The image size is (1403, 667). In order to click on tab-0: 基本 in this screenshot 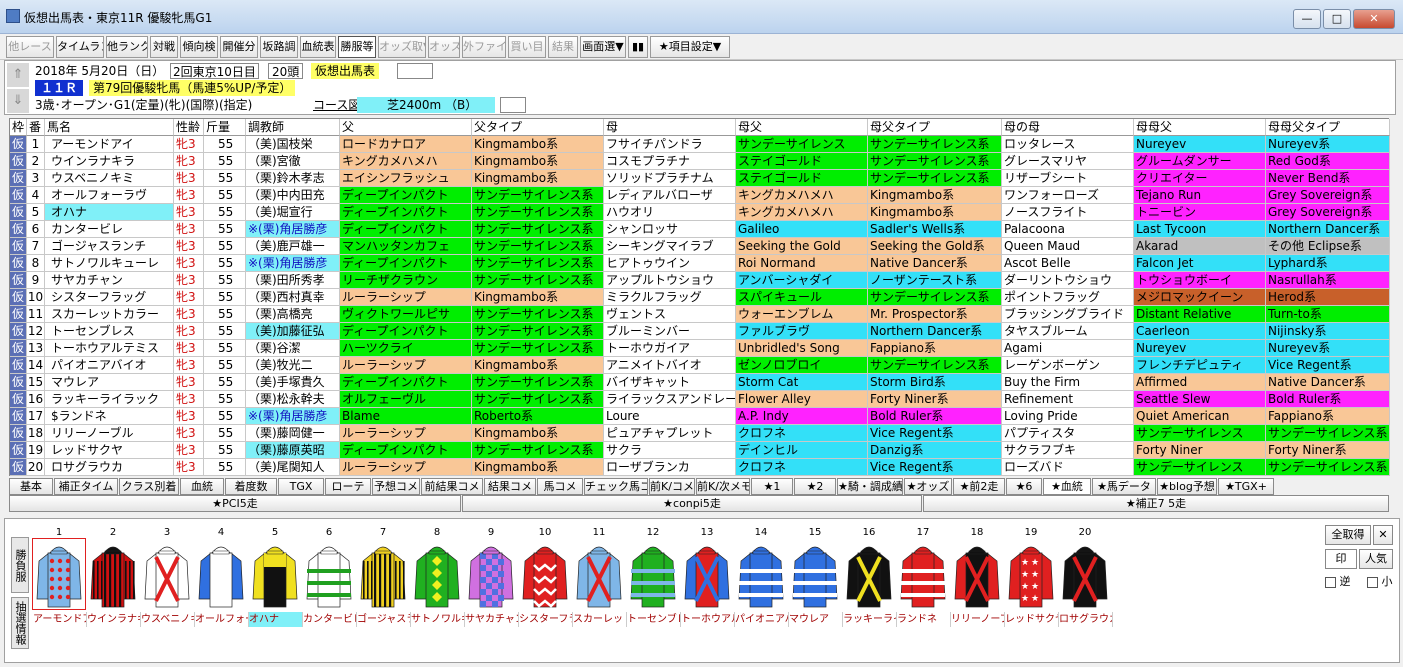, I will do `click(31, 486)`.